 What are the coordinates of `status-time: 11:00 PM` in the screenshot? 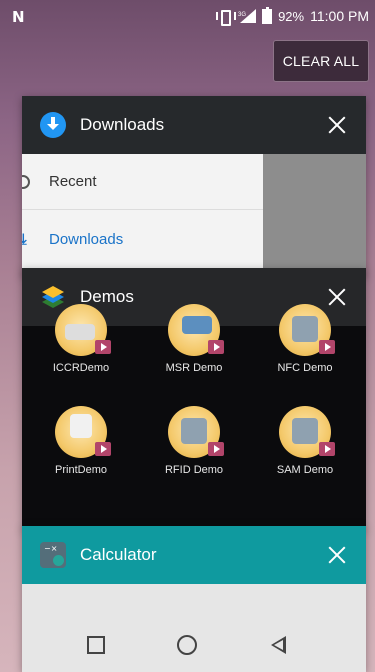 It's located at (339, 16).